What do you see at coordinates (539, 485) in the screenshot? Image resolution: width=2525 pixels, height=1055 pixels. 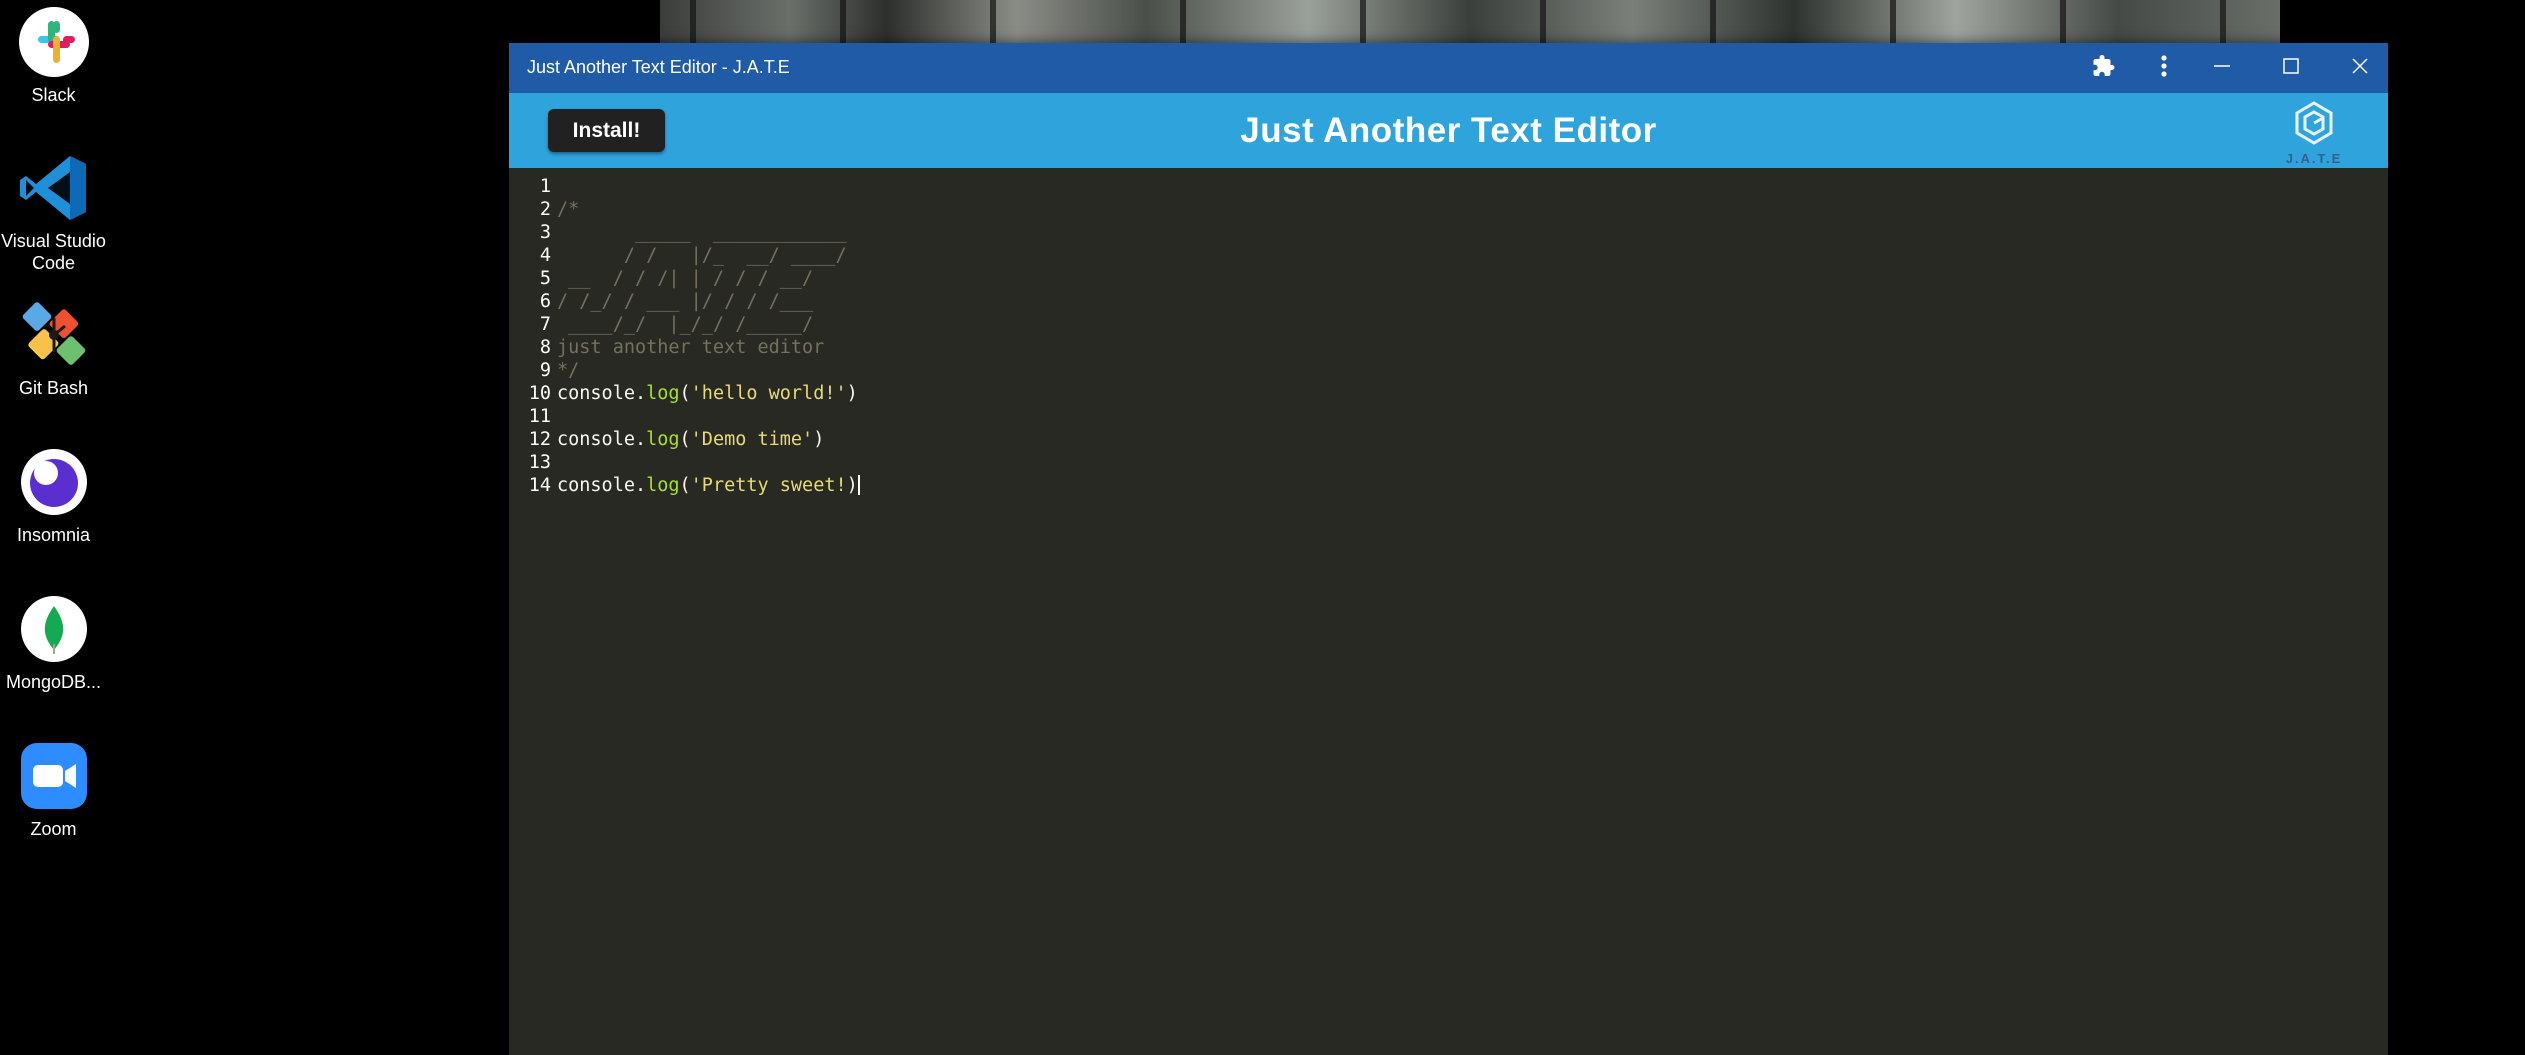 I see `line-number: 14` at bounding box center [539, 485].